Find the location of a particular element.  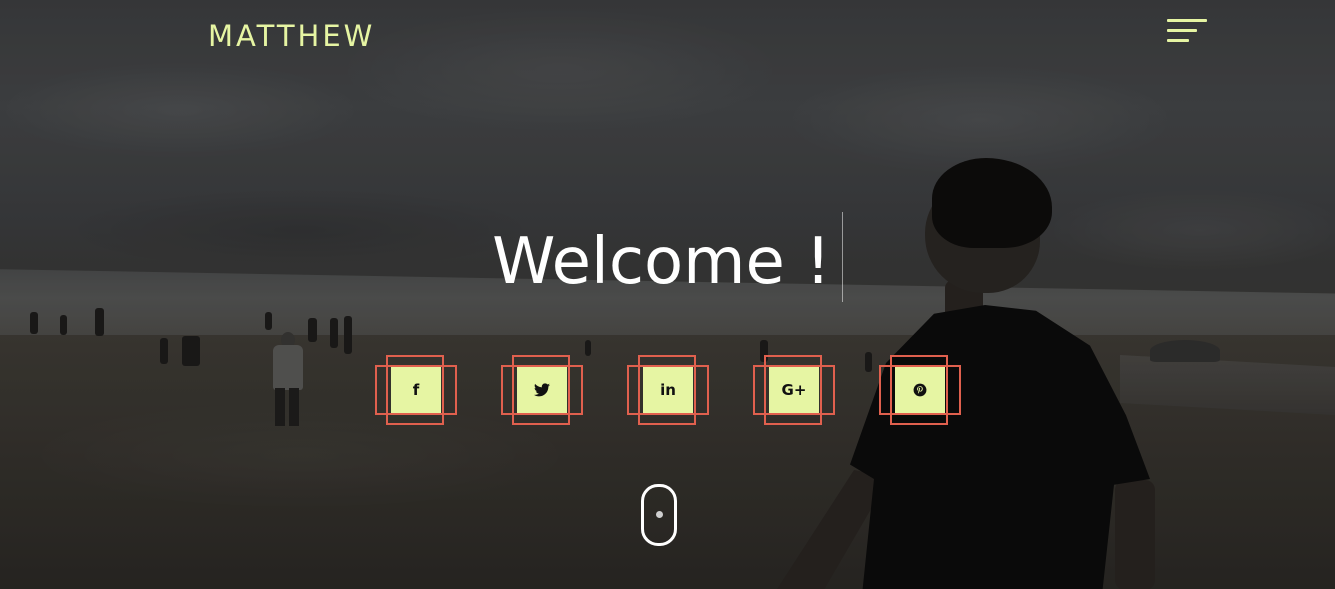

pinterest-icon is located at coordinates (920, 390).